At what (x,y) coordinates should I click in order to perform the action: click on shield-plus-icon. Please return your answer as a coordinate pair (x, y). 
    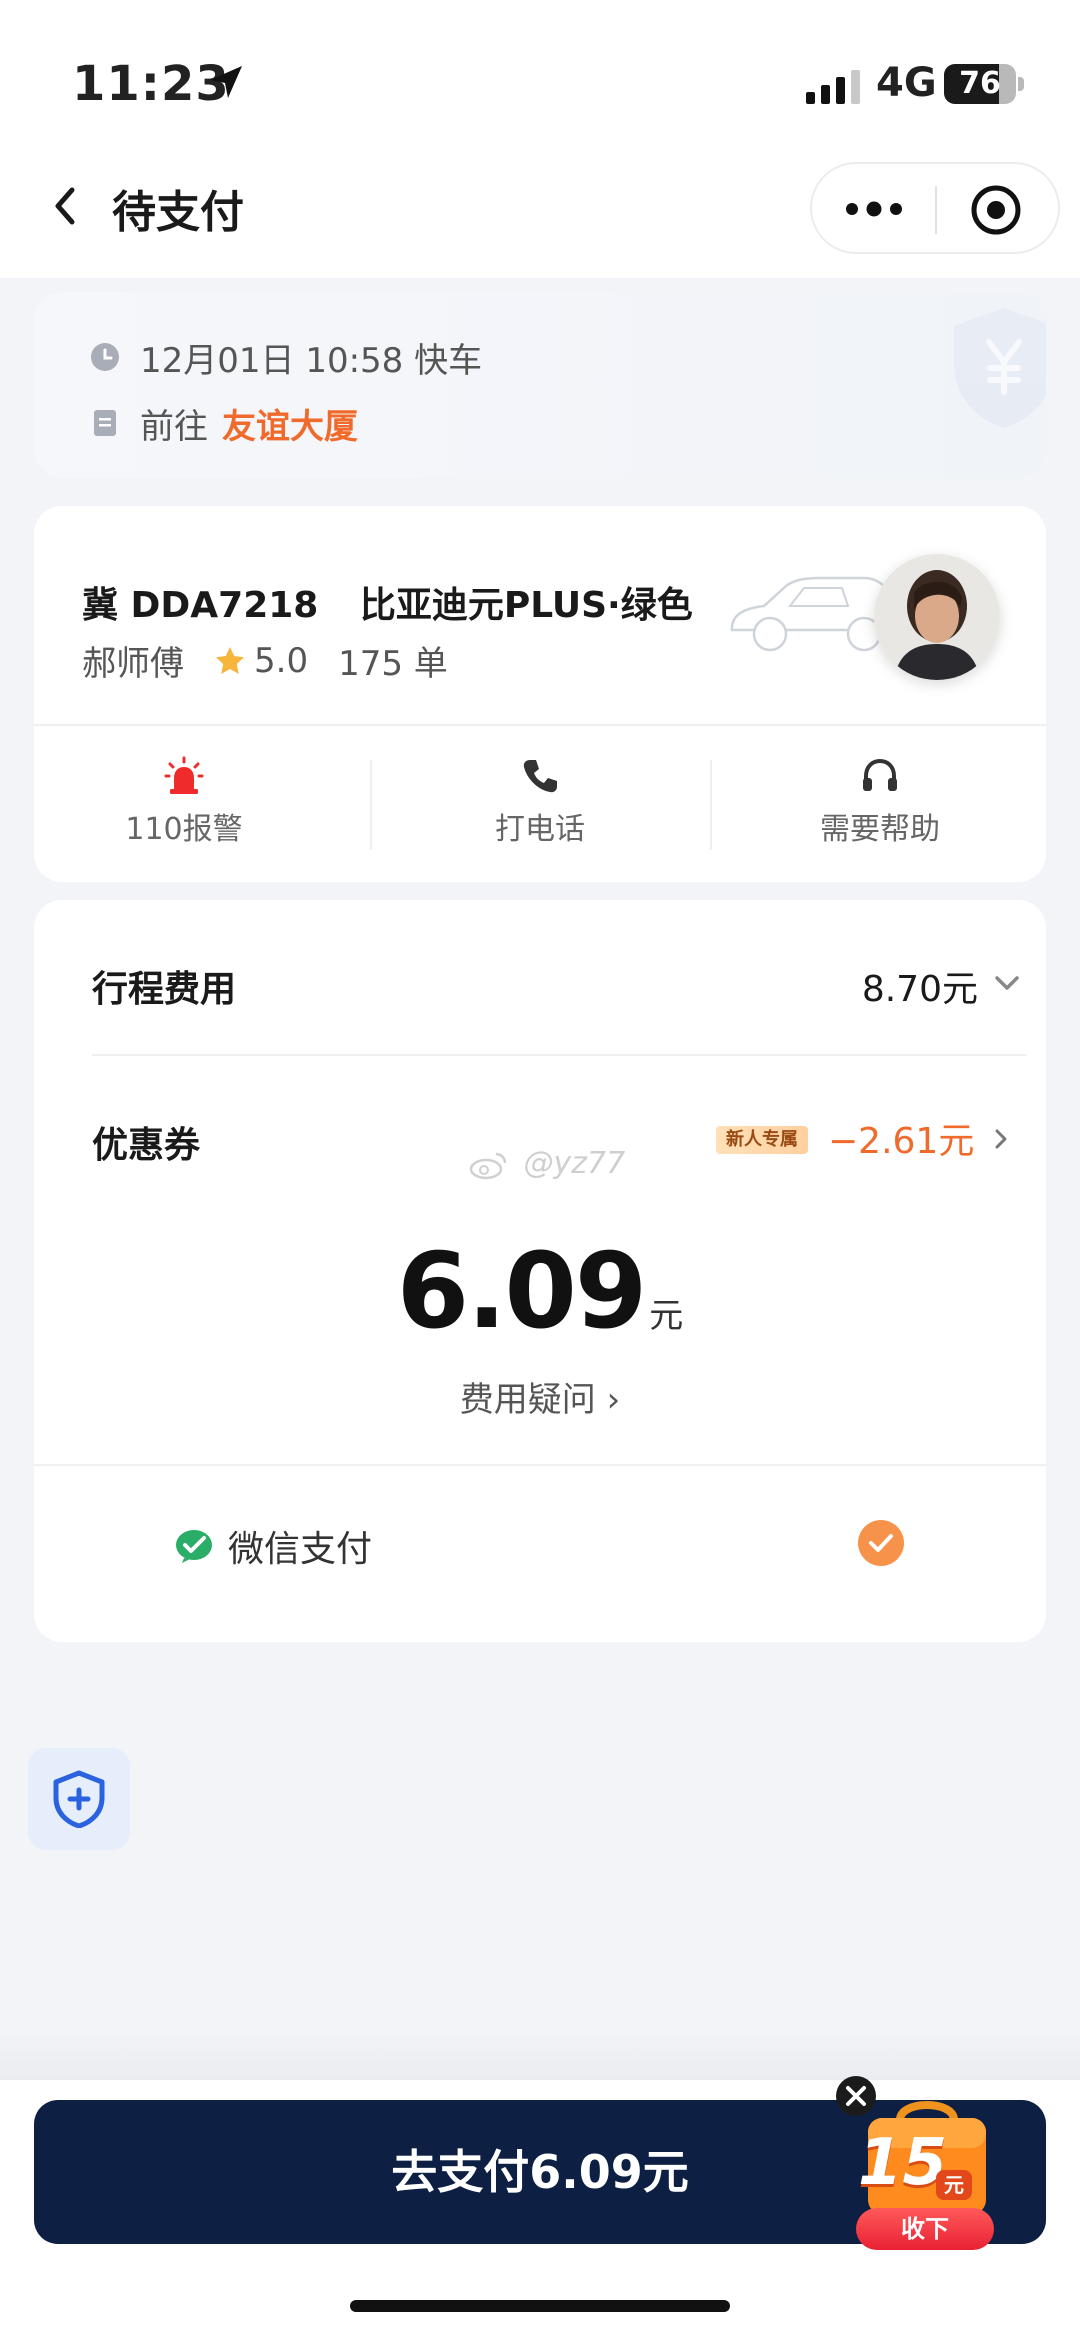
    Looking at the image, I should click on (79, 1799).